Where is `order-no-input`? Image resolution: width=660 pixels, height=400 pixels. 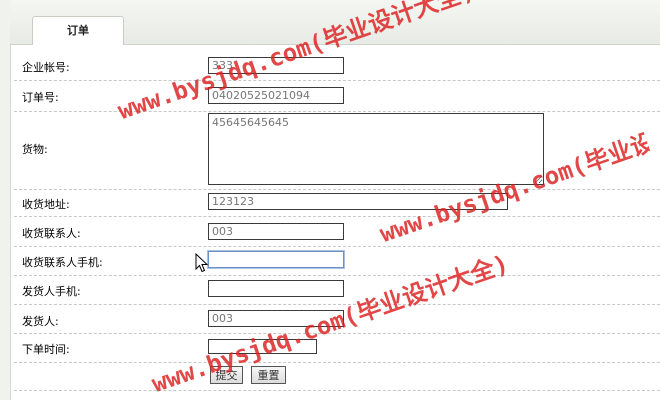
order-no-input is located at coordinates (276, 95).